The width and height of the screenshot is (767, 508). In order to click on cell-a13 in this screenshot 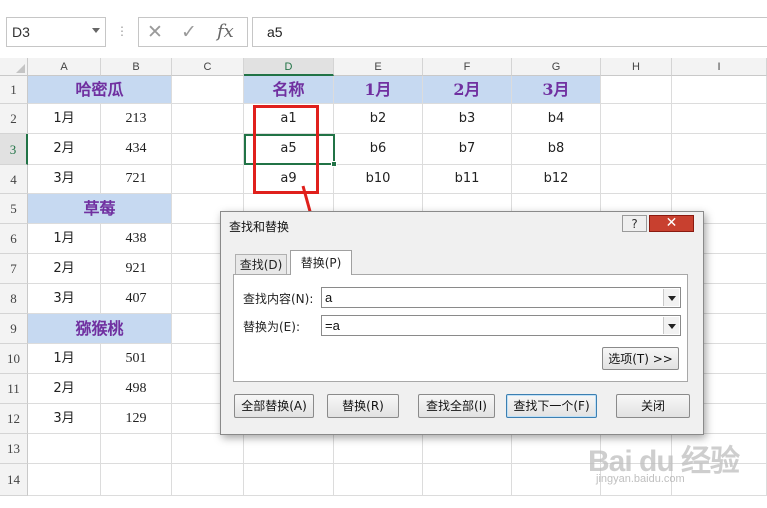, I will do `click(64, 449)`.